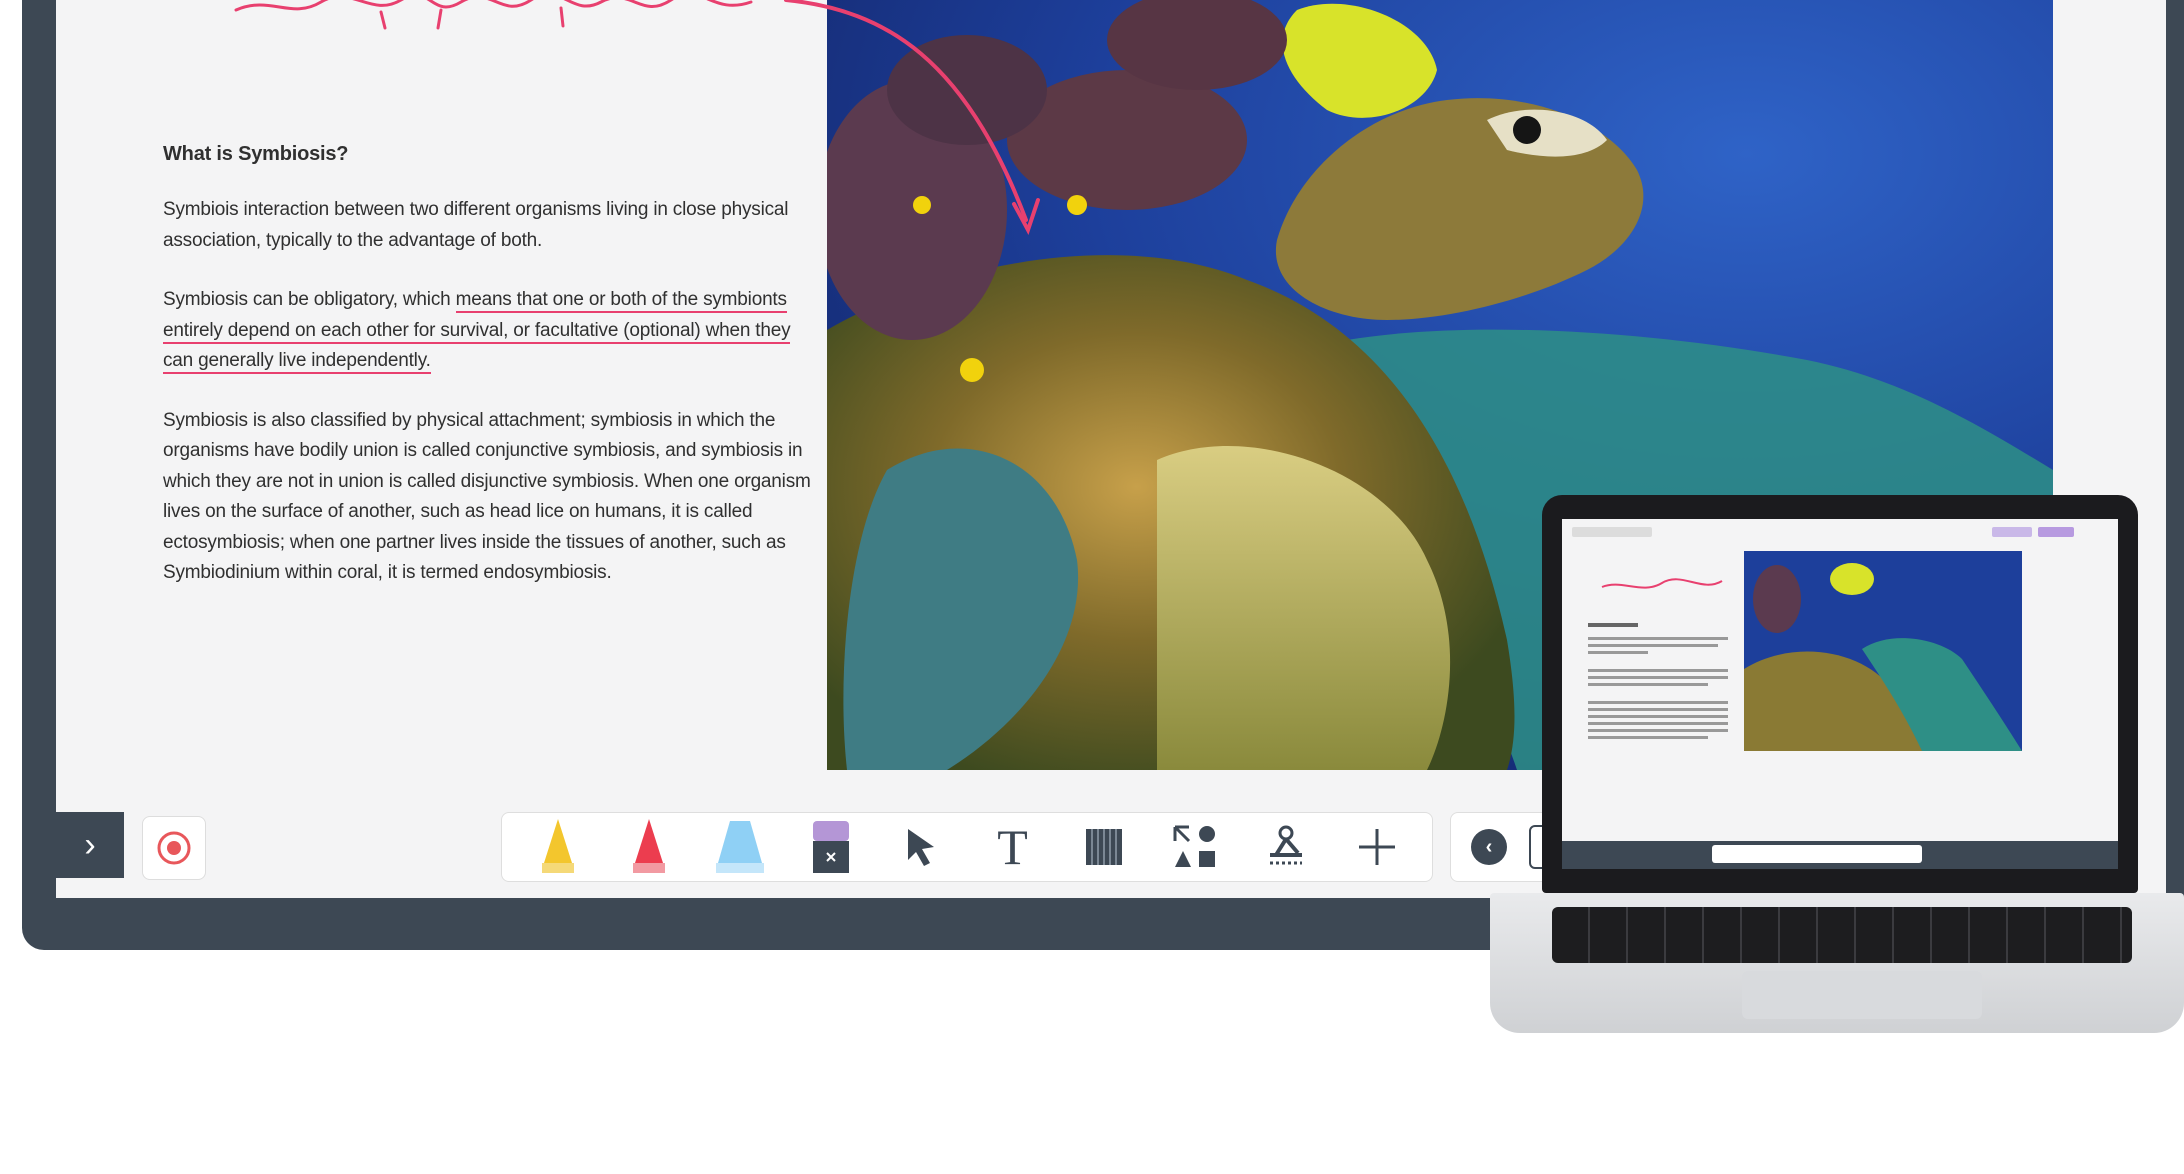  What do you see at coordinates (967, 847) in the screenshot?
I see `drawing-toolbar: T` at bounding box center [967, 847].